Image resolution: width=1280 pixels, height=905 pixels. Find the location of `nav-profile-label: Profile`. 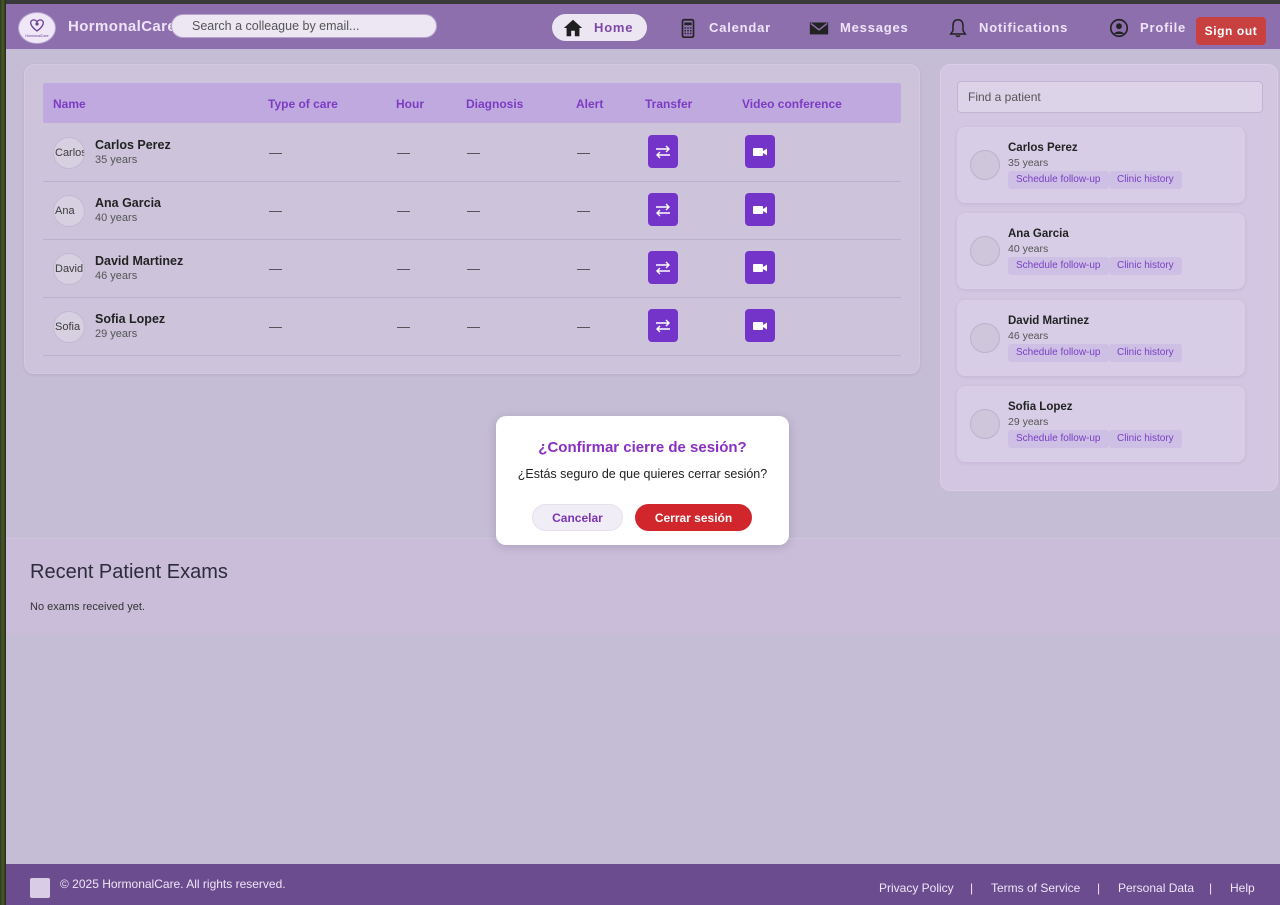

nav-profile-label: Profile is located at coordinates (1163, 27).